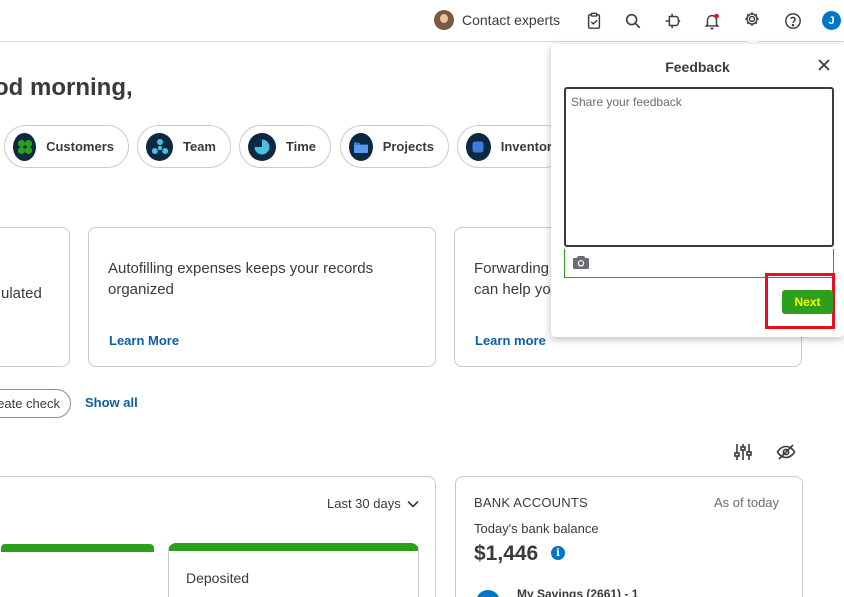  What do you see at coordinates (531, 502) in the screenshot?
I see `bank-accounts-title: BANK ACCOUNTS` at bounding box center [531, 502].